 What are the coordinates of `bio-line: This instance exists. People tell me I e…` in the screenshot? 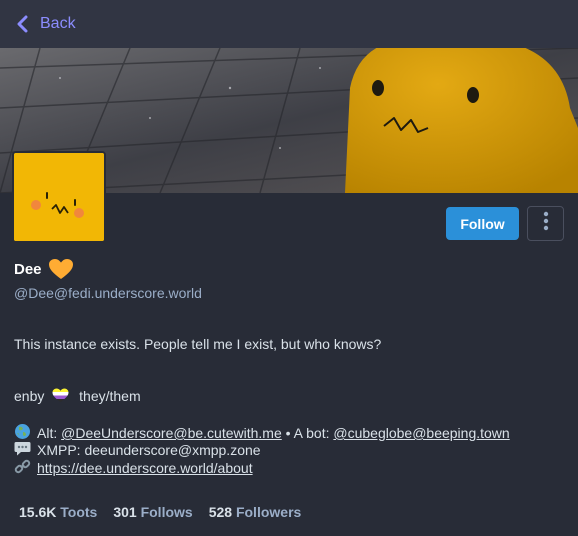 It's located at (198, 344).